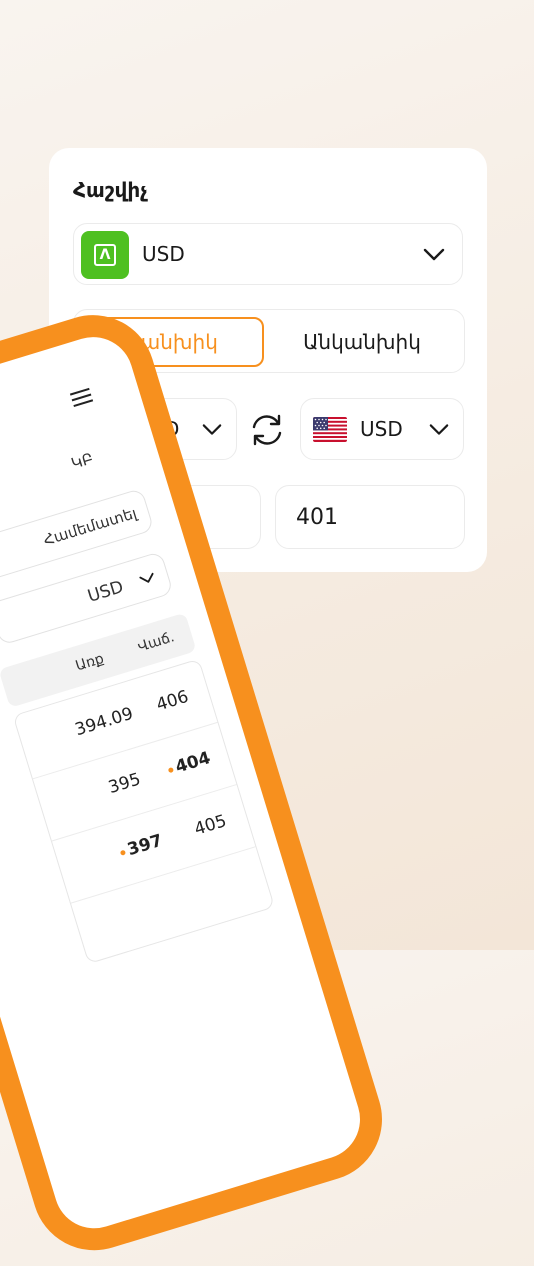 Image resolution: width=534 pixels, height=1266 pixels. What do you see at coordinates (330, 429) in the screenshot?
I see `usa-flag-icon` at bounding box center [330, 429].